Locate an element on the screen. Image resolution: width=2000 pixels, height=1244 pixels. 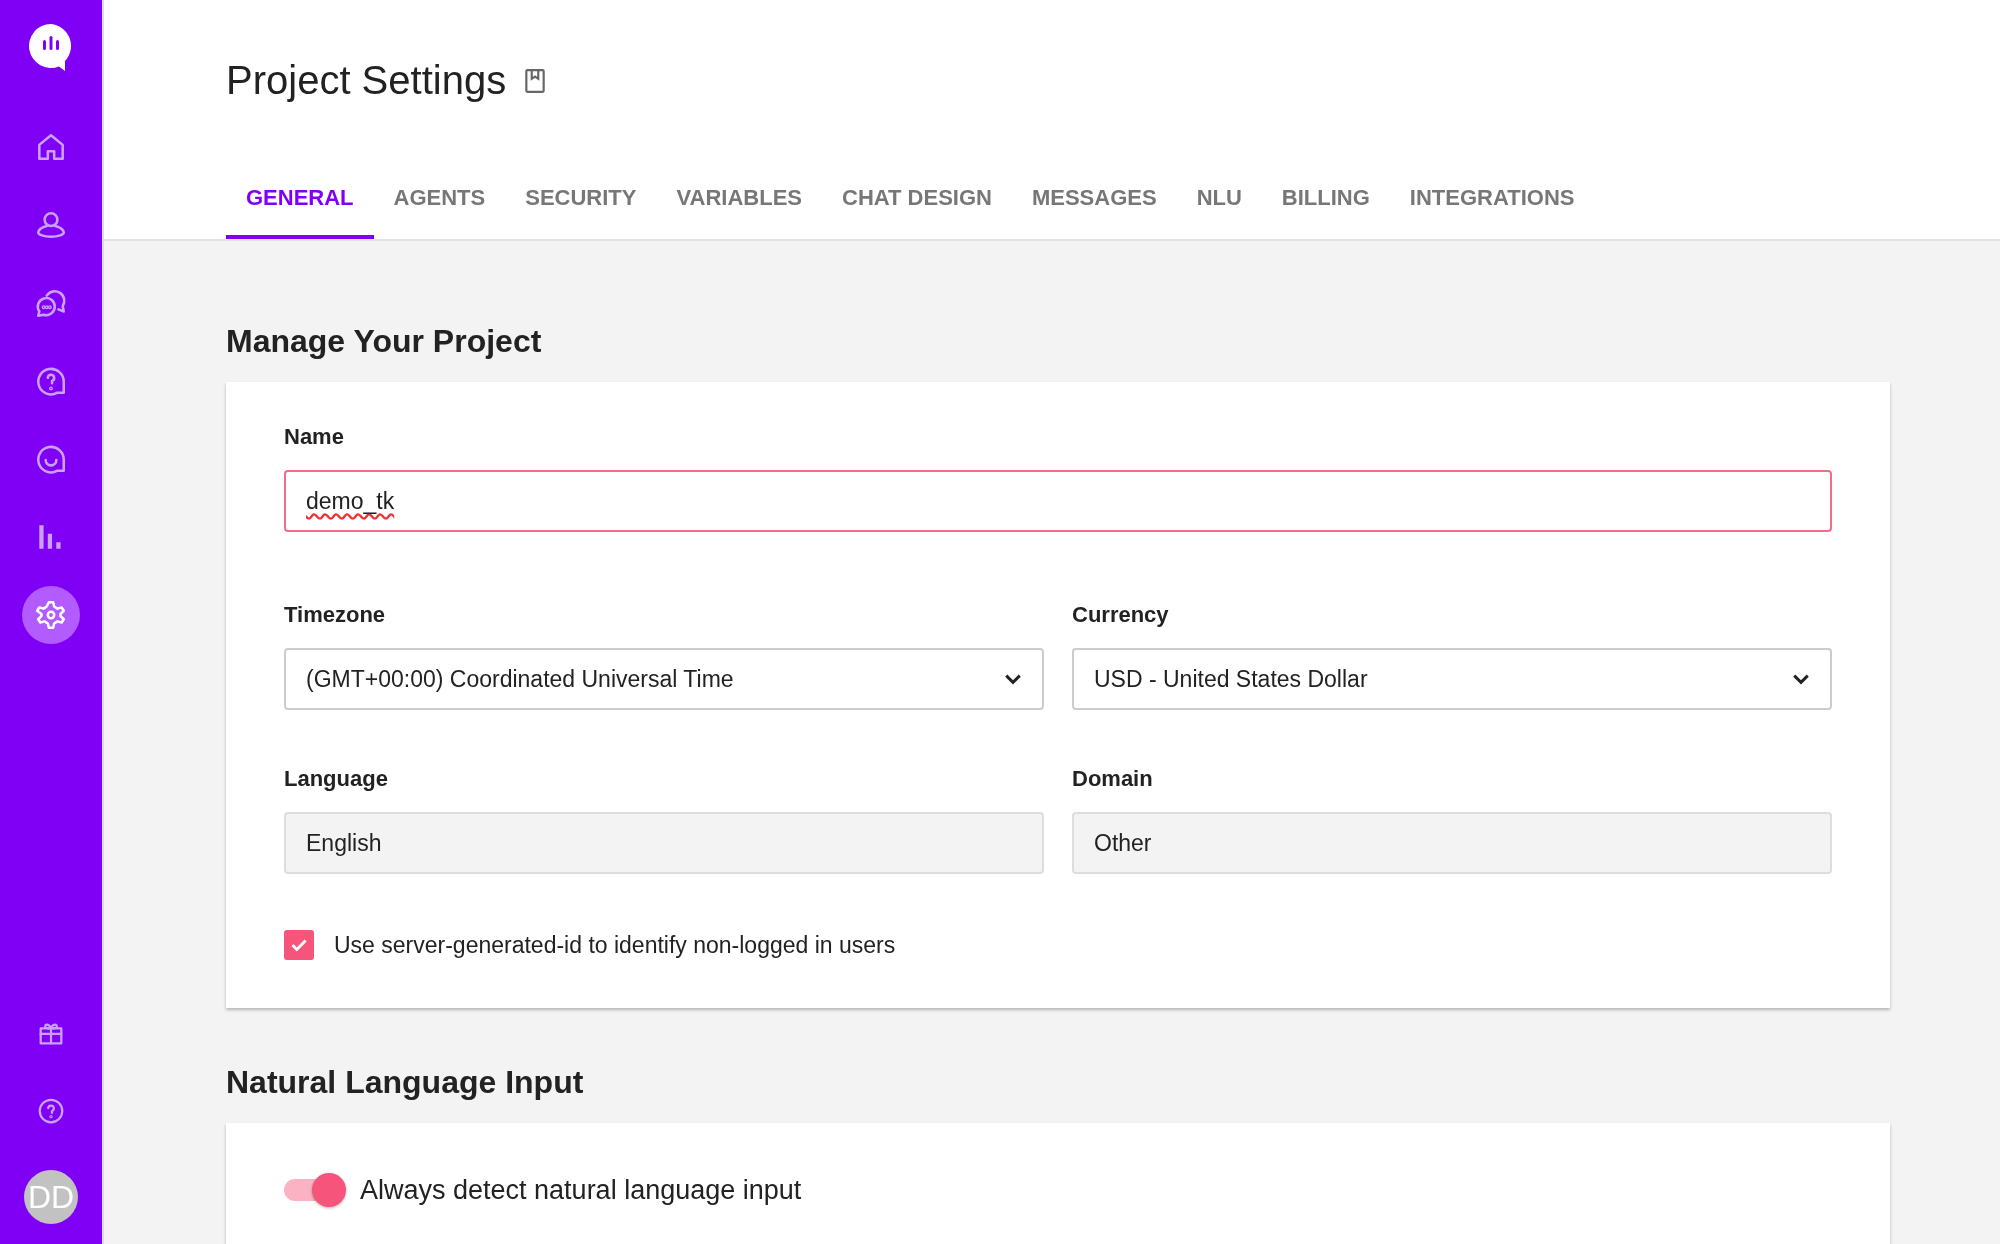
select-field: (GMT+00:00) Coordinated Universal Time is located at coordinates (664, 679).